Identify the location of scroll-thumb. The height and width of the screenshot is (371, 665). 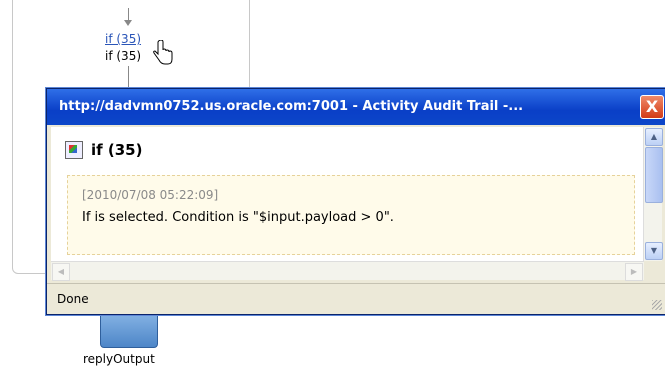
(654, 175).